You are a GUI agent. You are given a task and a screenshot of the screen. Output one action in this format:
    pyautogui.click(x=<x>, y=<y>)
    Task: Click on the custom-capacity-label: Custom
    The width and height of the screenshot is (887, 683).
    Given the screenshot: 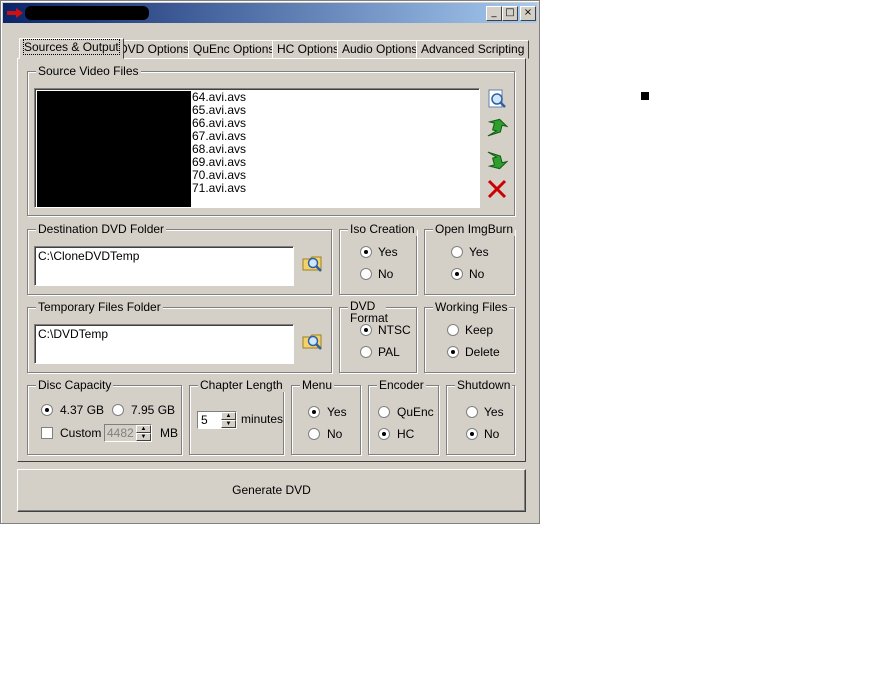 What is the action you would take?
    pyautogui.click(x=81, y=433)
    